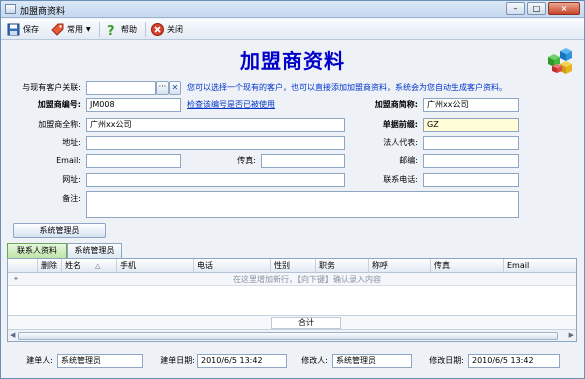  I want to click on short-name-label: 加盟商简称:, so click(396, 104).